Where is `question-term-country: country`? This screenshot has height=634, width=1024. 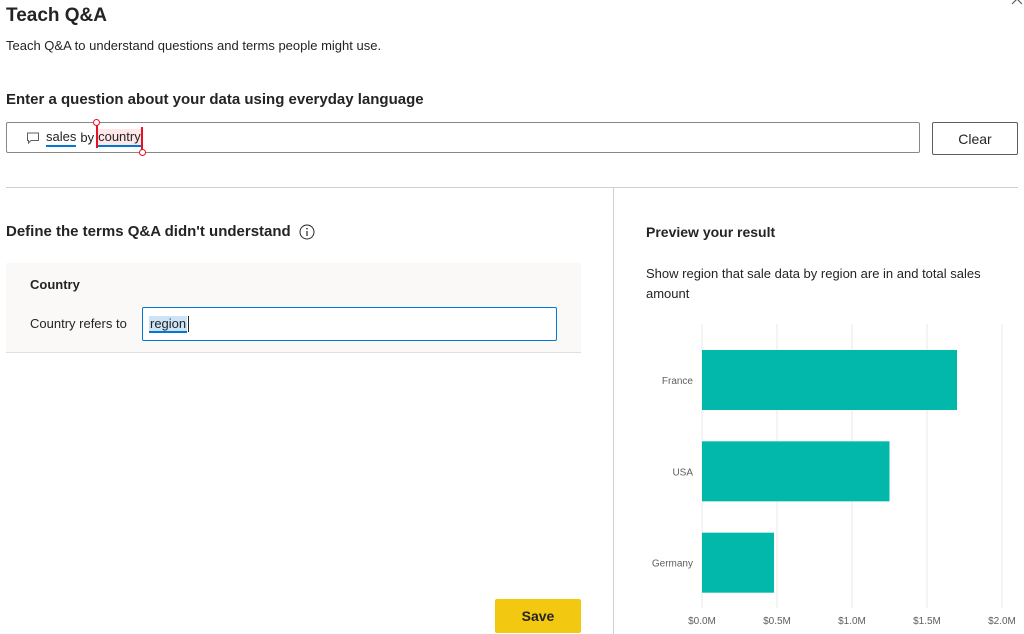 question-term-country: country is located at coordinates (119, 137).